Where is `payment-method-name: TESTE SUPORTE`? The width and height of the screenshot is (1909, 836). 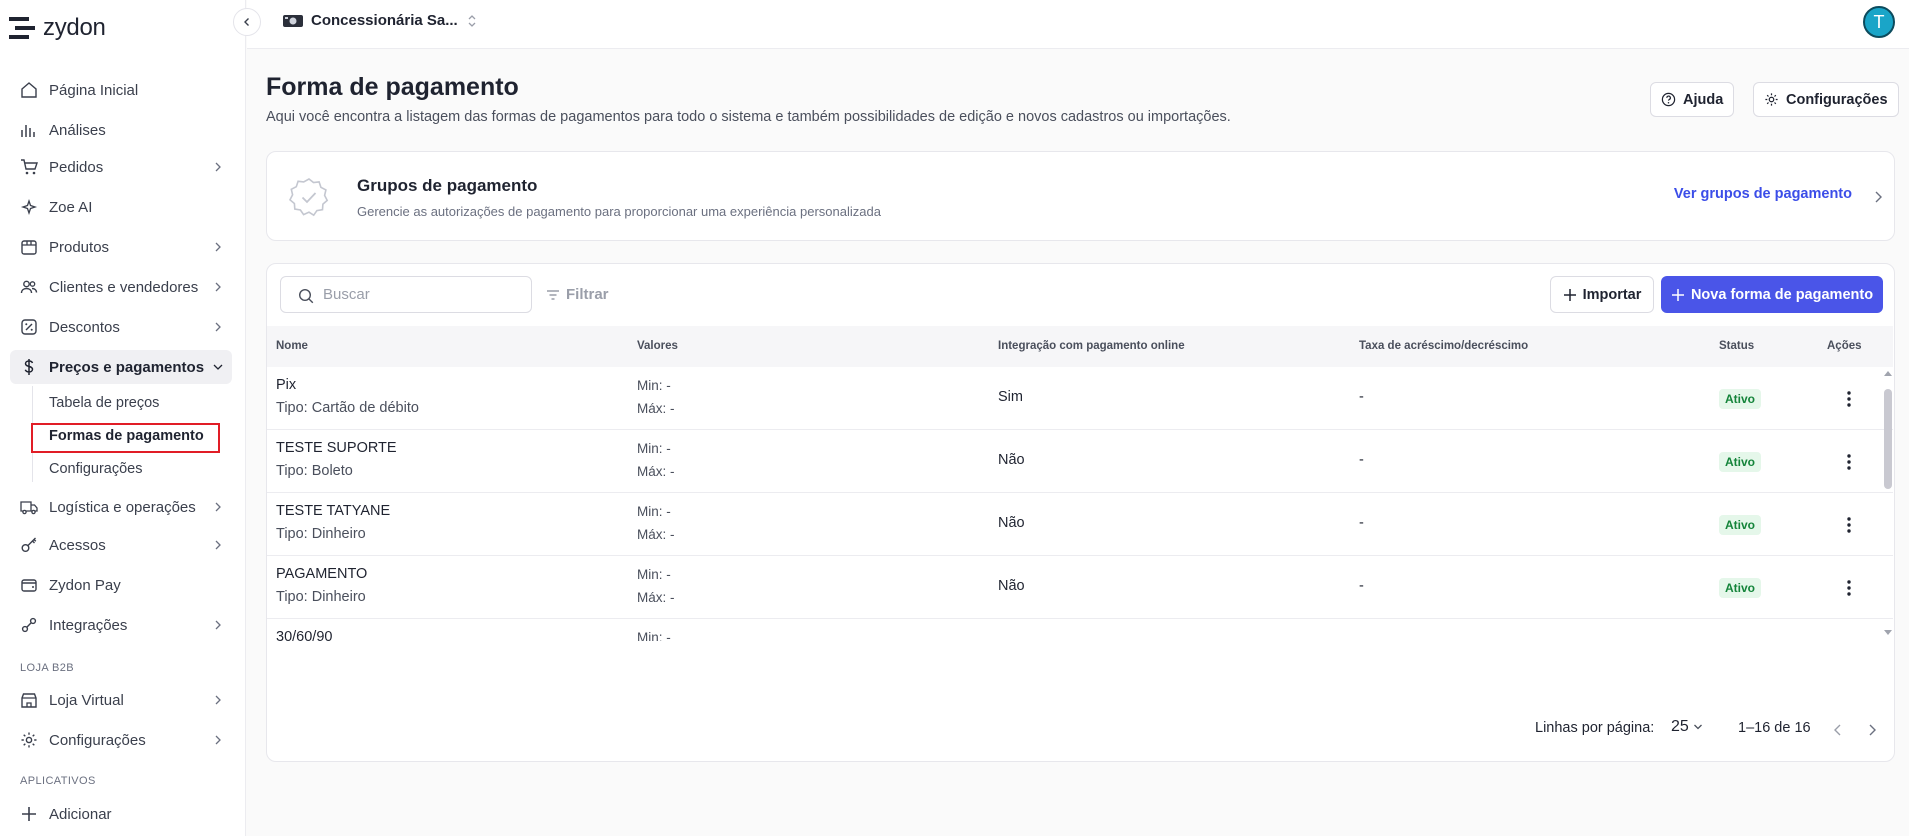
payment-method-name: TESTE SUPORTE is located at coordinates (336, 448).